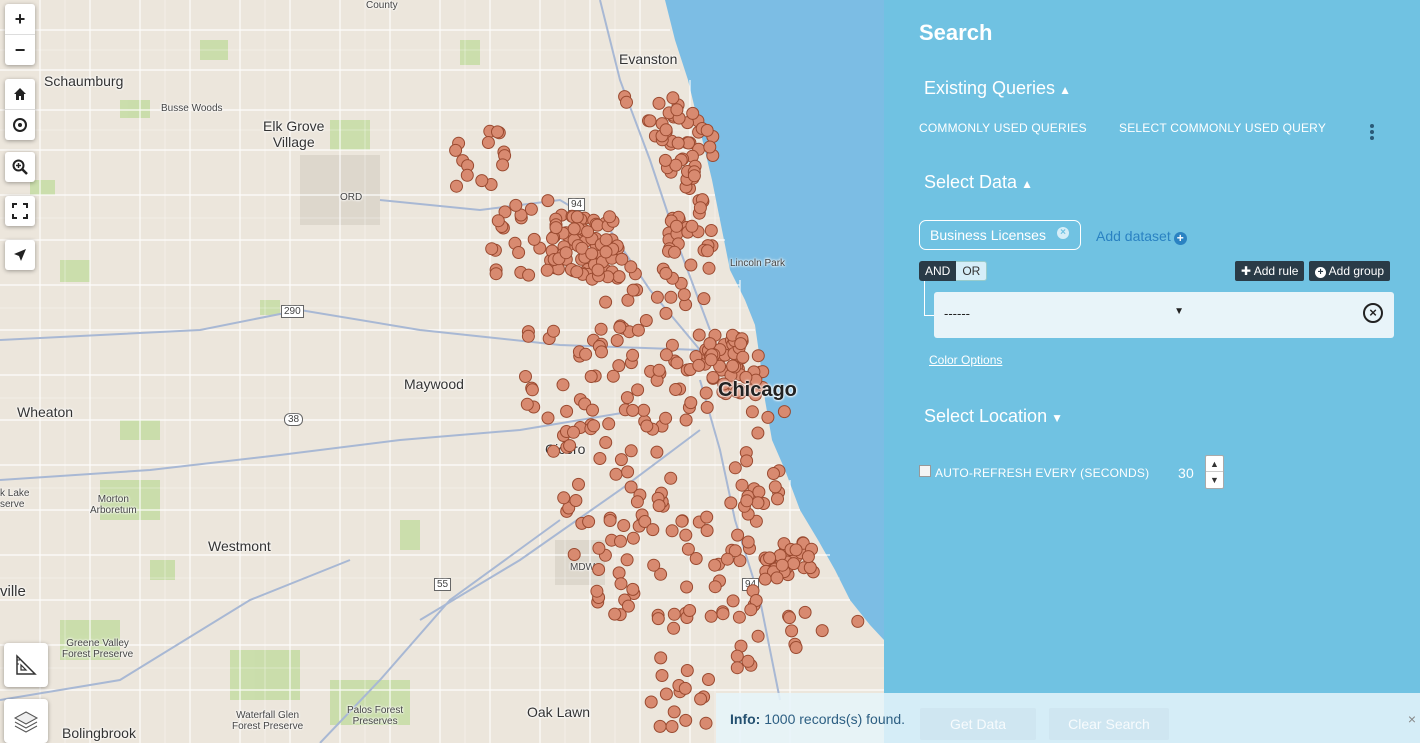 The image size is (1420, 743). I want to click on select-location-toggle: Select Location ▼, so click(993, 416).